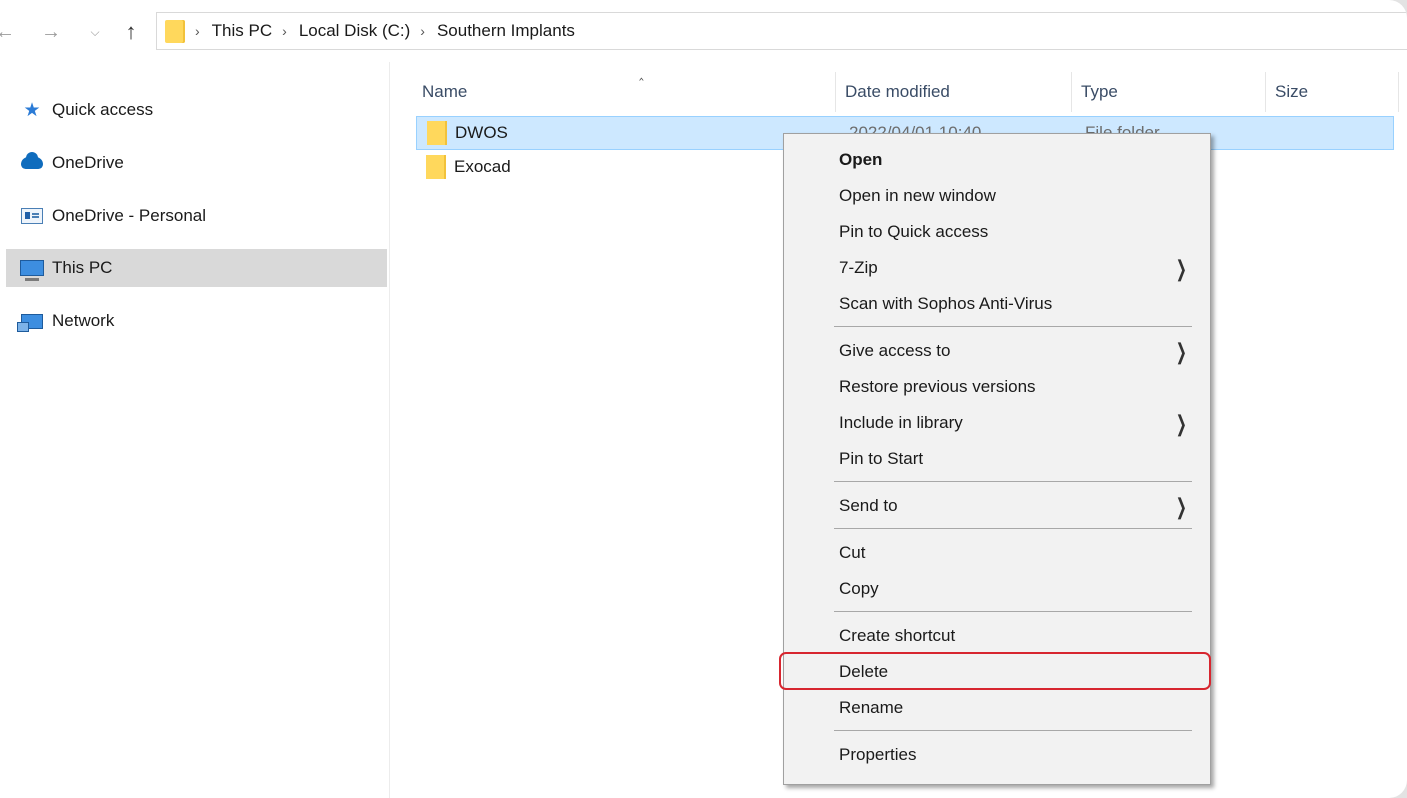 The height and width of the screenshot is (798, 1407). What do you see at coordinates (895, 350) in the screenshot?
I see `menu-item-label: Give access to` at bounding box center [895, 350].